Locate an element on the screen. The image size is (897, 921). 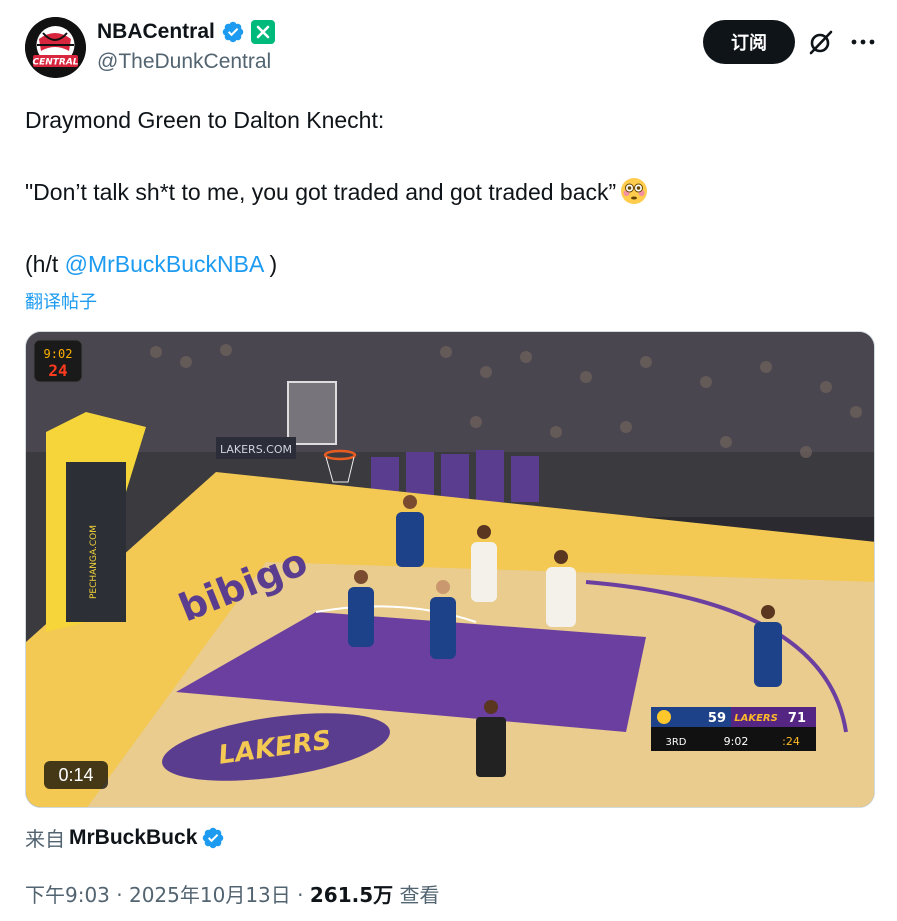
shot-clock-time: 9:02 is located at coordinates (58, 354).